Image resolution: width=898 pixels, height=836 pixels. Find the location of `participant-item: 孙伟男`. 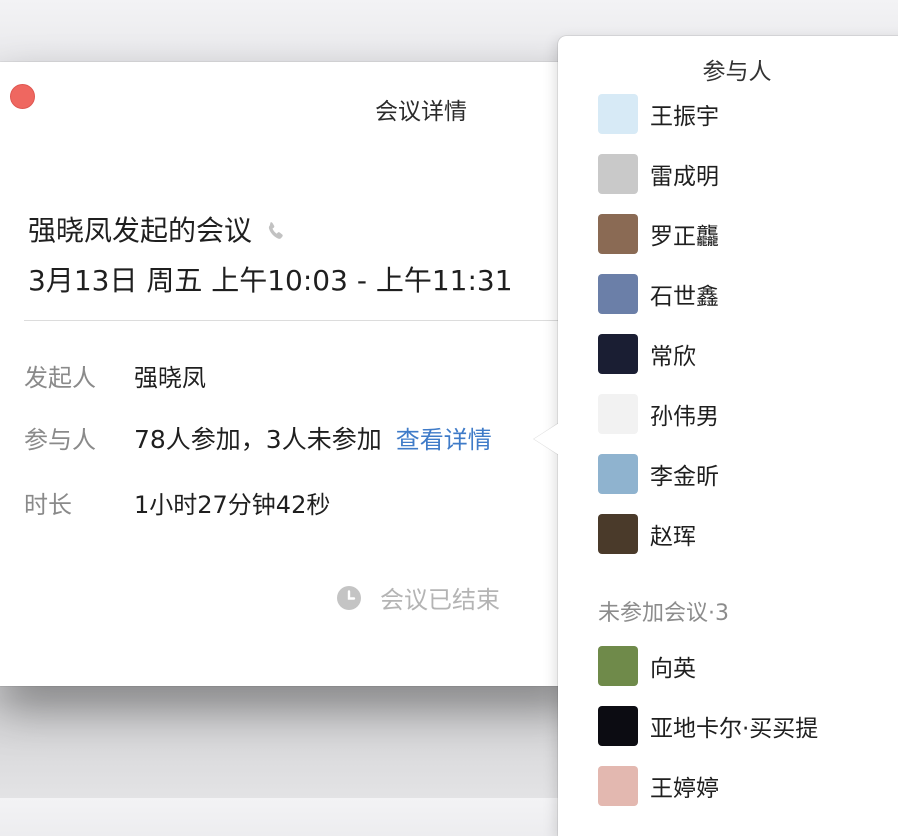

participant-item: 孙伟男 is located at coordinates (658, 414).